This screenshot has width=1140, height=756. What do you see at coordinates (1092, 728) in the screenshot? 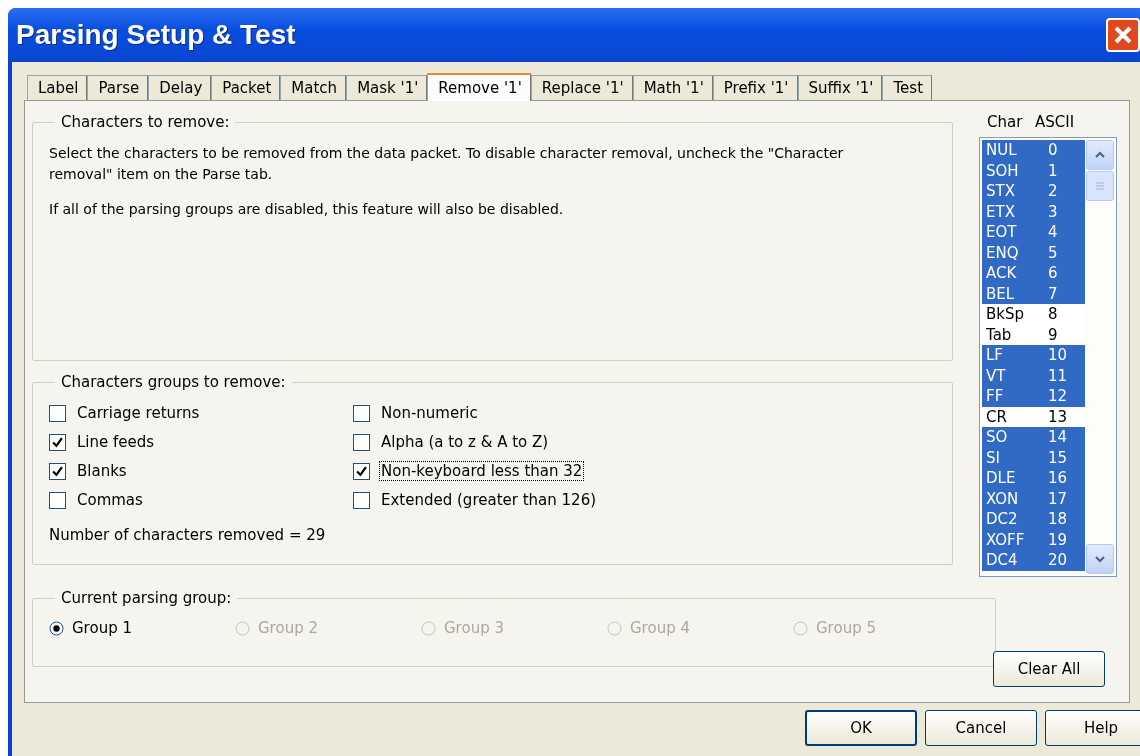
I see `dialog-button: Help` at bounding box center [1092, 728].